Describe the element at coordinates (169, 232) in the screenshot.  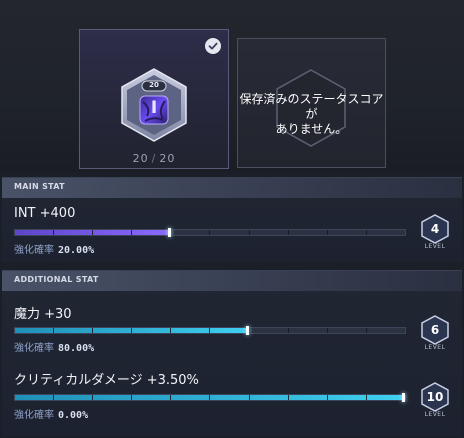
I see `main-stat-progress-tip` at that location.